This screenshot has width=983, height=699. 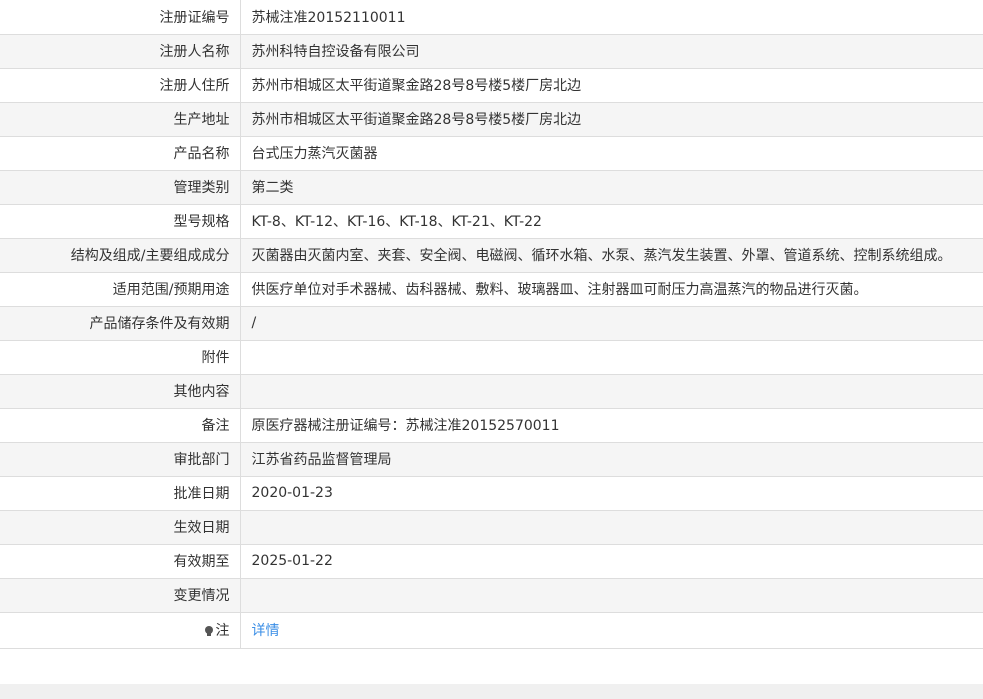 I want to click on note-value-cell: 详情, so click(x=611, y=630).